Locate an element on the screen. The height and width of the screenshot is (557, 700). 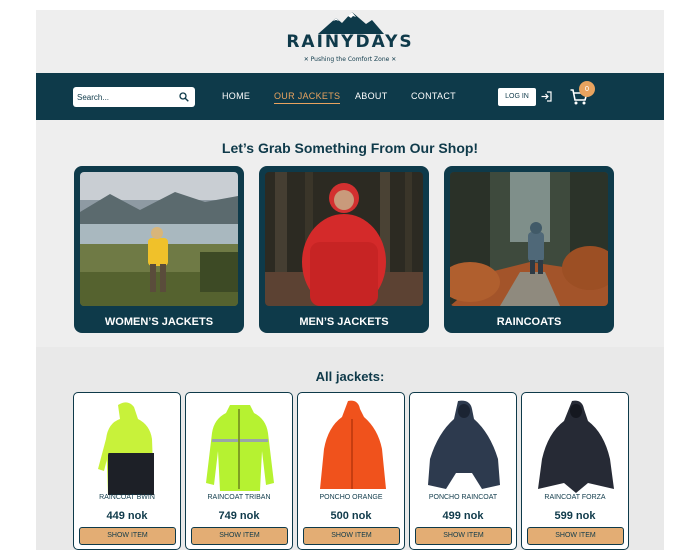
nav-home: HOME is located at coordinates (236, 96).